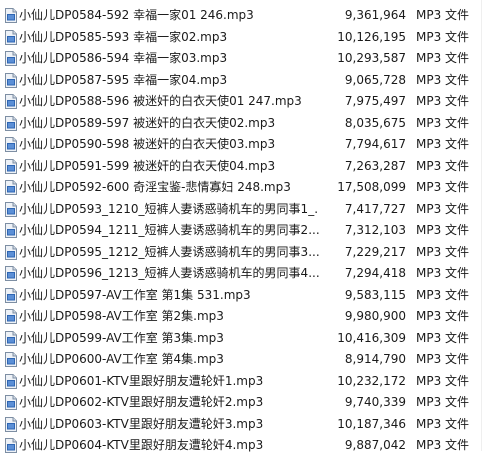 The width and height of the screenshot is (482, 456). What do you see at coordinates (141, 423) in the screenshot?
I see `file-name: 小仙儿DP0603-KTV里跟好朋友遭轮奸3.mp3` at bounding box center [141, 423].